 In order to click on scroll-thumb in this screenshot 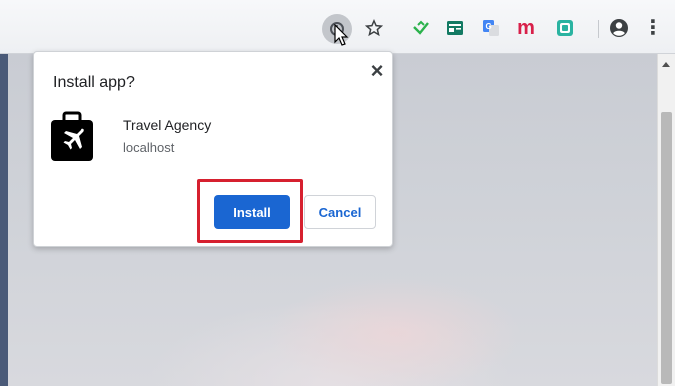, I will do `click(666, 248)`.